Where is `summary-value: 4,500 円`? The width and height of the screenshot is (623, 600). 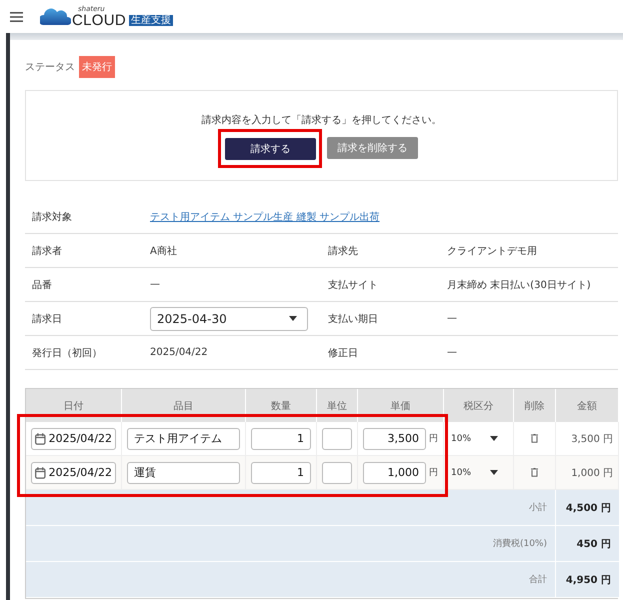 summary-value: 4,500 円 is located at coordinates (588, 508).